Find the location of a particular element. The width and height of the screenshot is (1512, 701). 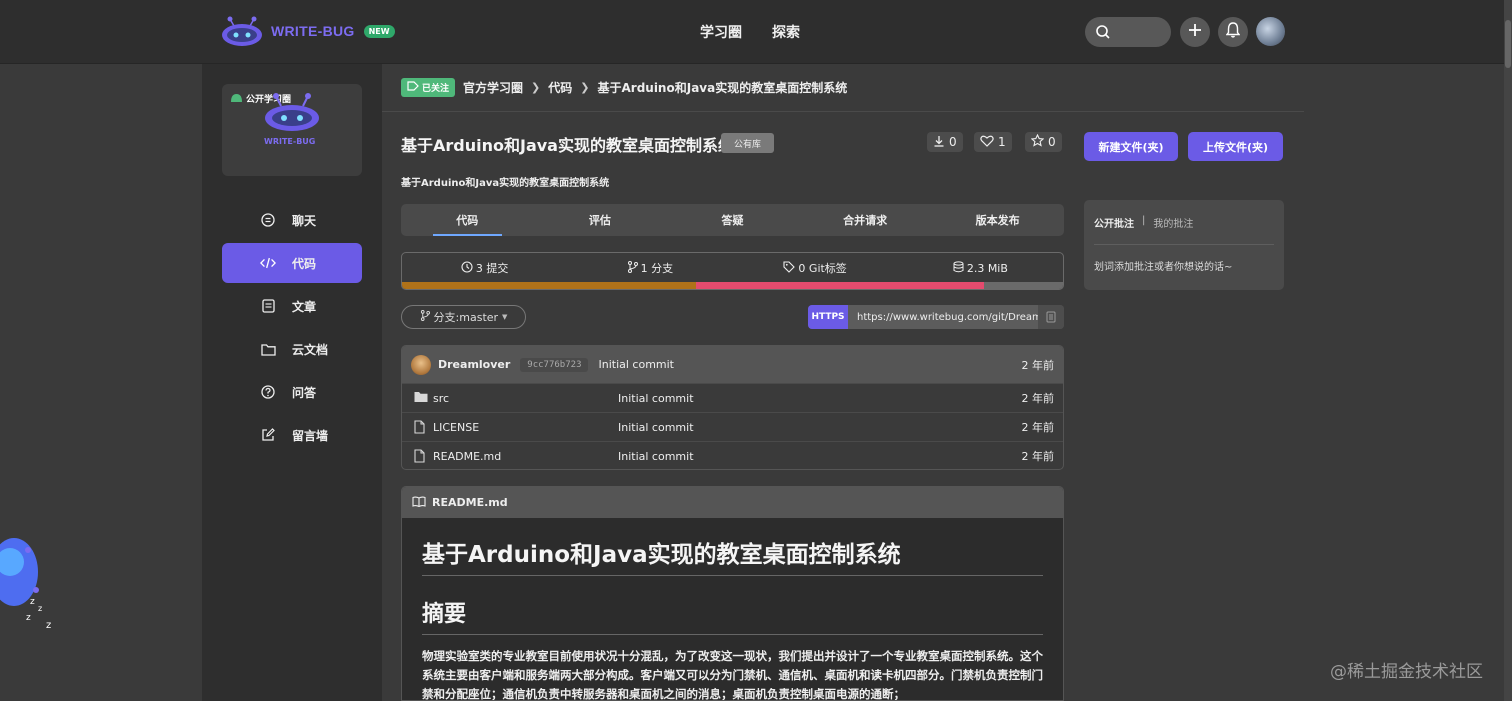

repo-title: 基于Arduino和Java实现的教室桌面控制系统 is located at coordinates (567, 145).